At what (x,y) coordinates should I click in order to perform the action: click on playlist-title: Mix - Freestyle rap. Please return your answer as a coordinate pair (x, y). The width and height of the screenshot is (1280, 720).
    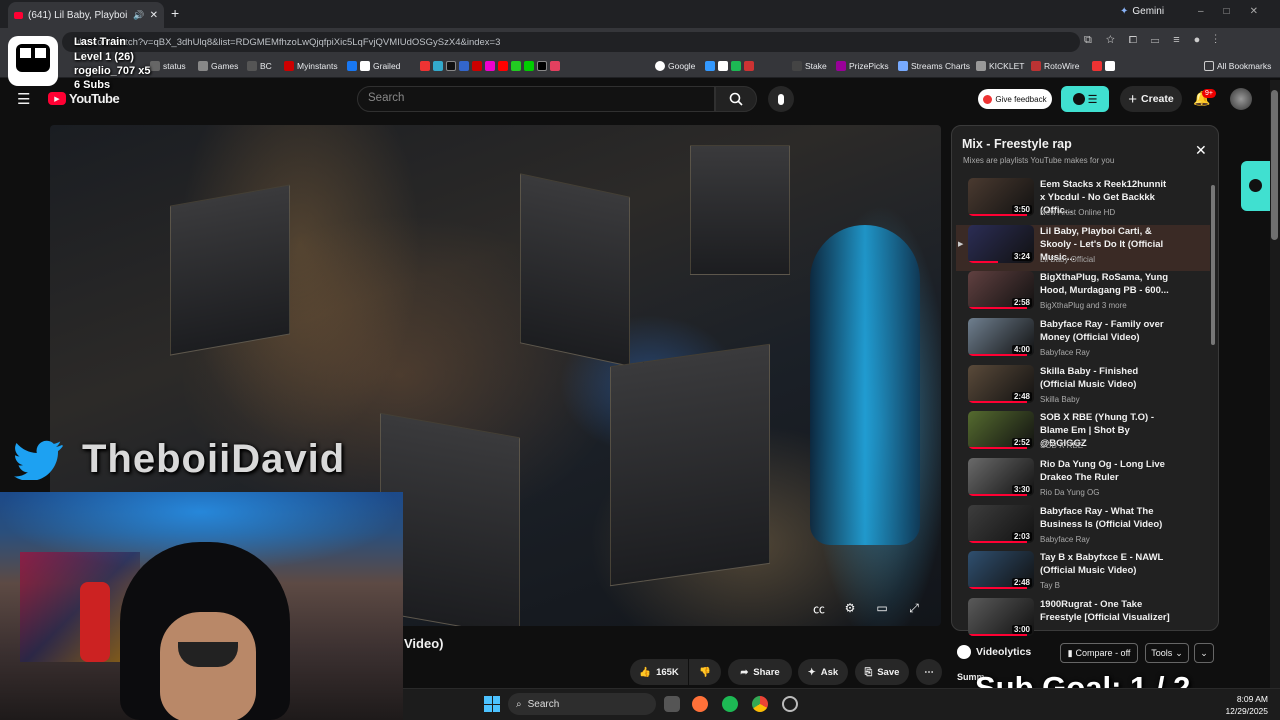
    Looking at the image, I should click on (1017, 144).